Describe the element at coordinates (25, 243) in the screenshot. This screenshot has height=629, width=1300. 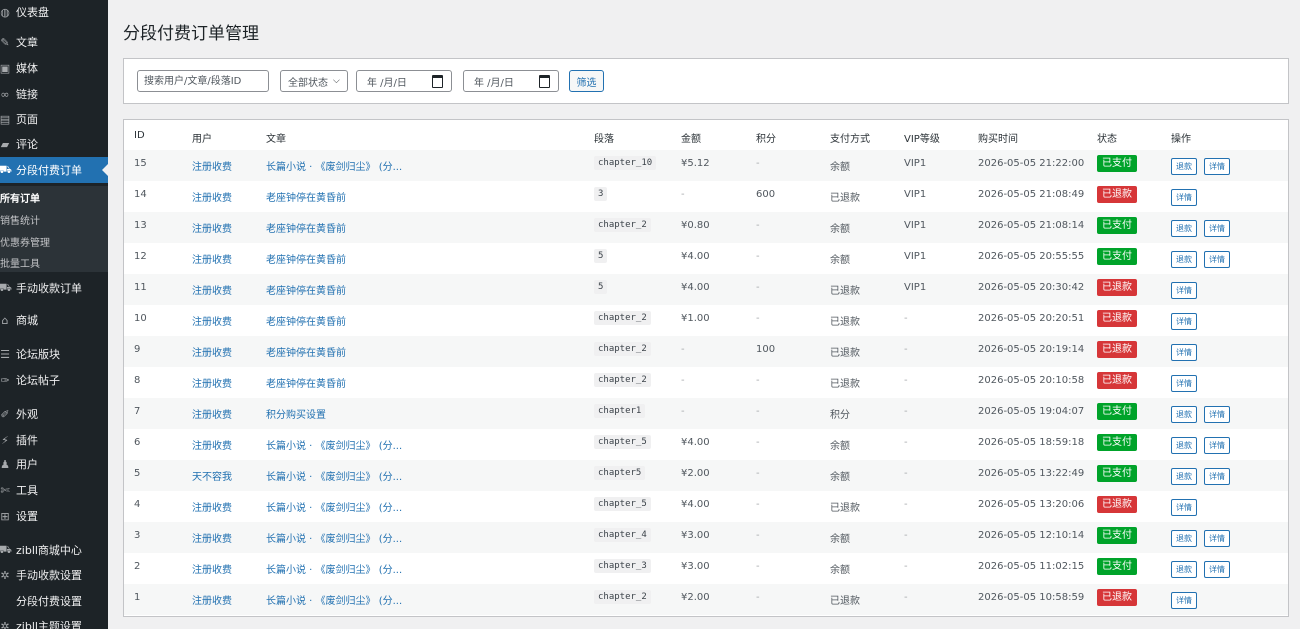
I see `submenu-item-coupons: 优惠券管理` at that location.